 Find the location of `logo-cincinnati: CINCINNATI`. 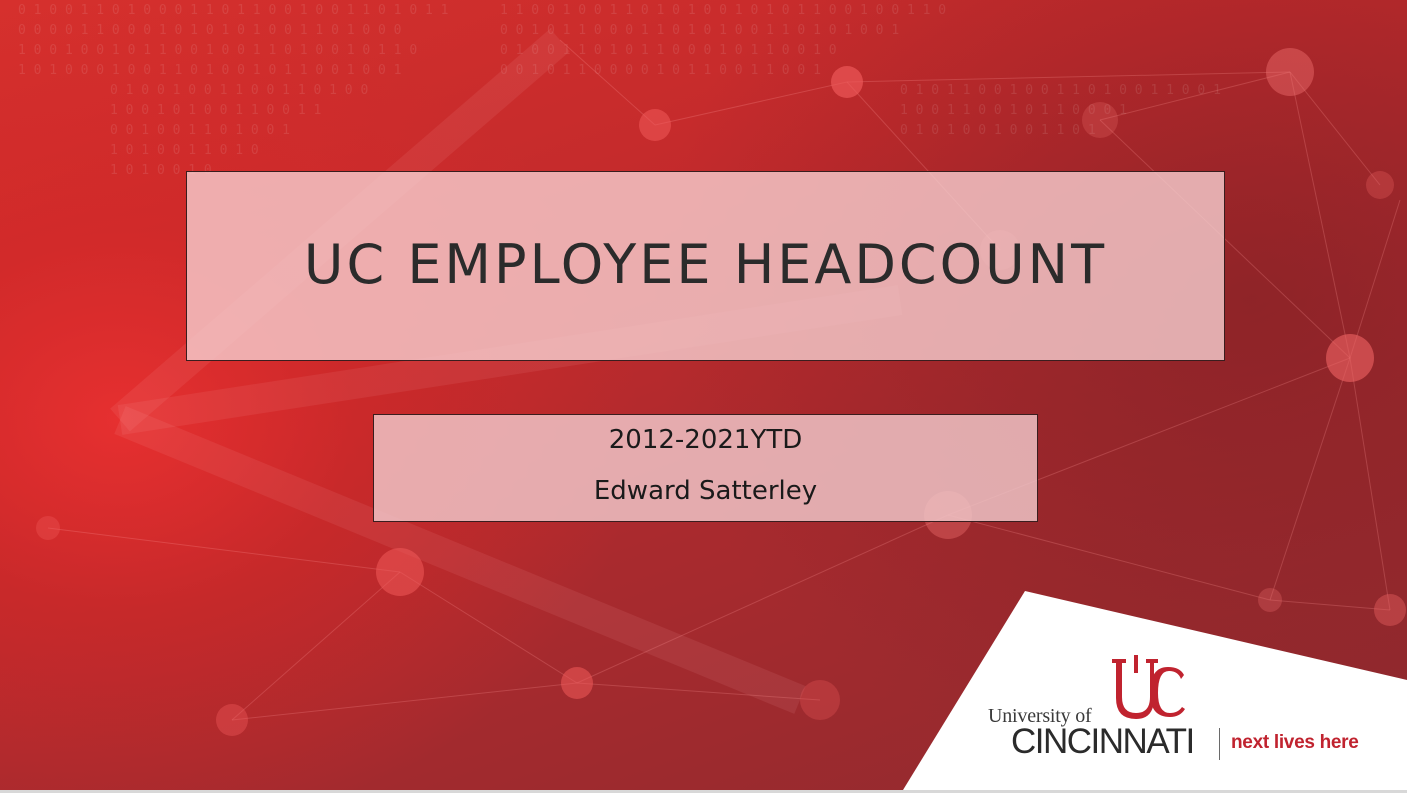

logo-cincinnati: CINCINNATI is located at coordinates (1103, 741).